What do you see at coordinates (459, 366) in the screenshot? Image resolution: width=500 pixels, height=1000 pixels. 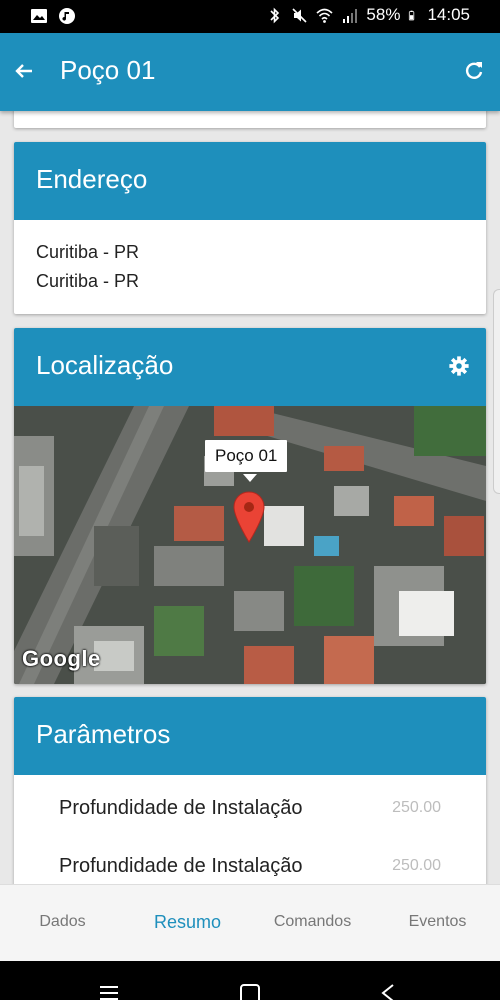 I see `gear-icon` at bounding box center [459, 366].